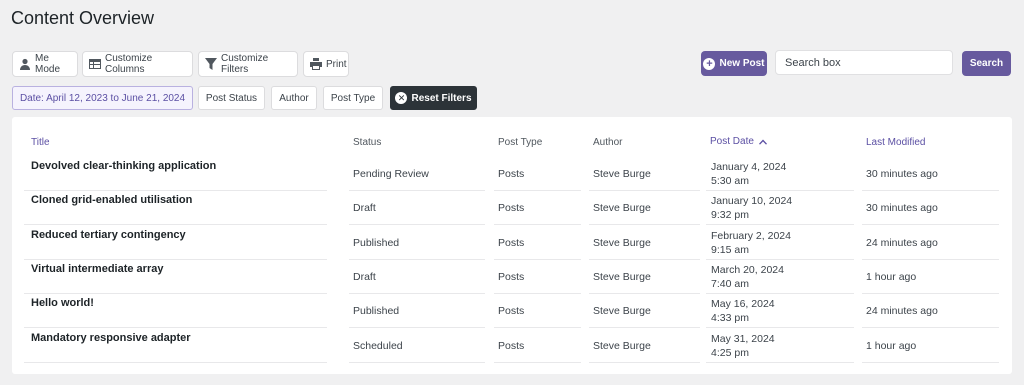 The height and width of the screenshot is (385, 1024). What do you see at coordinates (986, 63) in the screenshot?
I see `search-button: Search` at bounding box center [986, 63].